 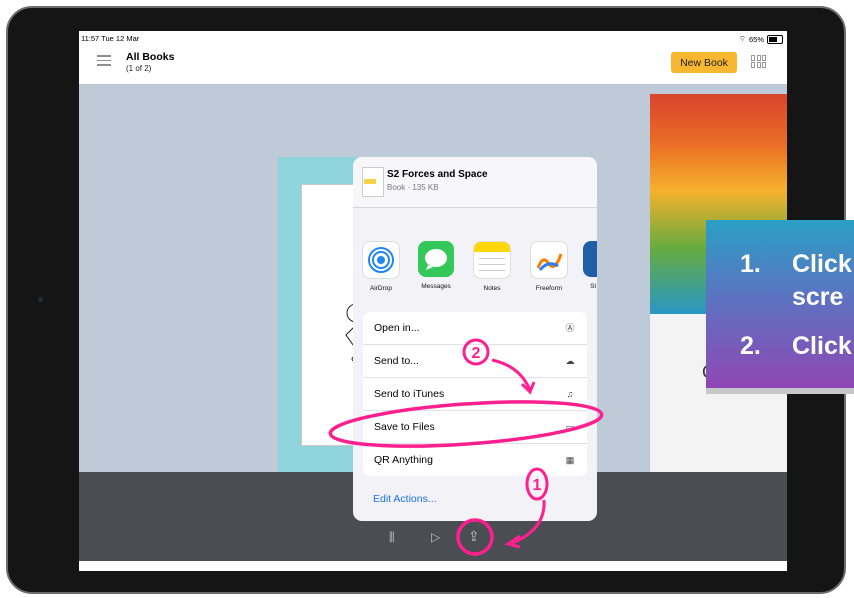 I want to click on freeform-icon, so click(x=549, y=260).